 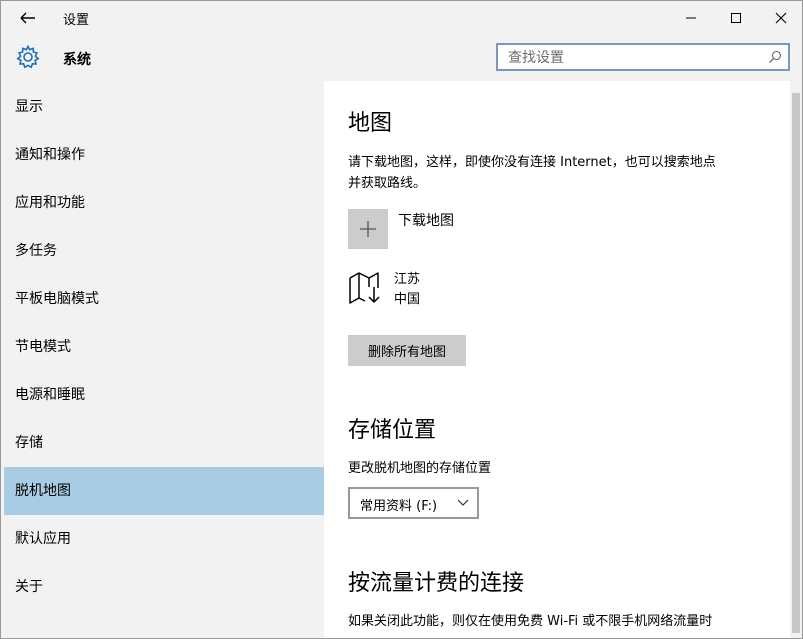 I want to click on download-maps-button, so click(x=368, y=229).